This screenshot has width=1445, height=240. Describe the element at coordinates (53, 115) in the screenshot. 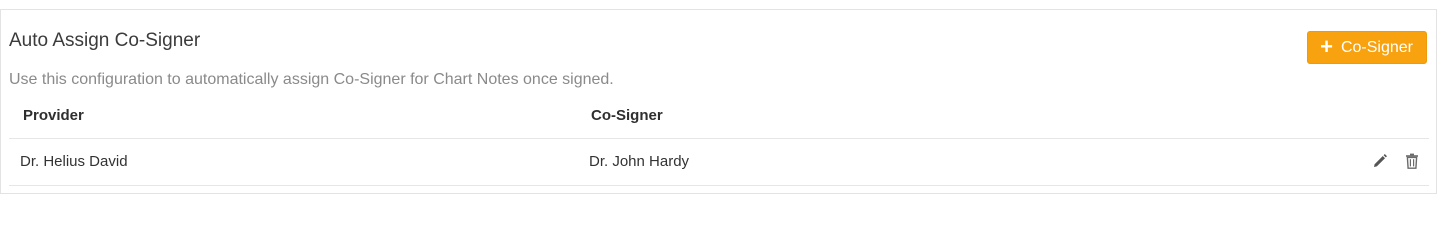

I see `column-header-provider: Provider` at that location.